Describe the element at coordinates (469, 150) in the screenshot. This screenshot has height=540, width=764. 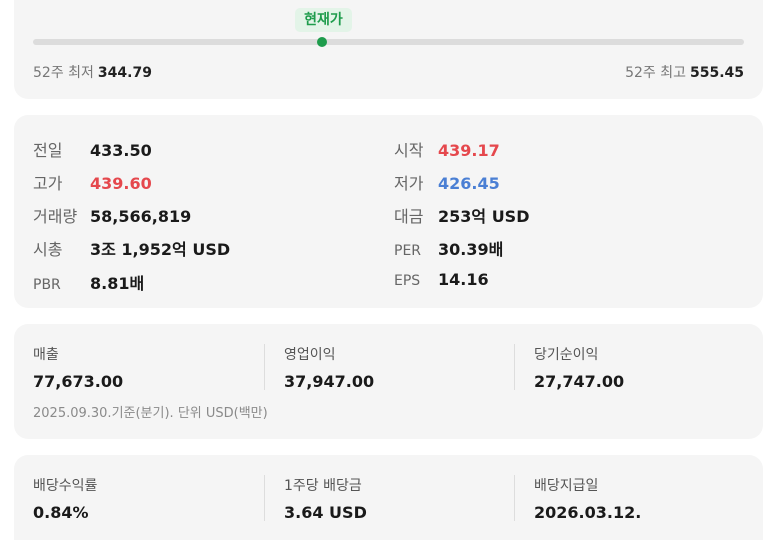
I see `stat-value: 439.17` at that location.